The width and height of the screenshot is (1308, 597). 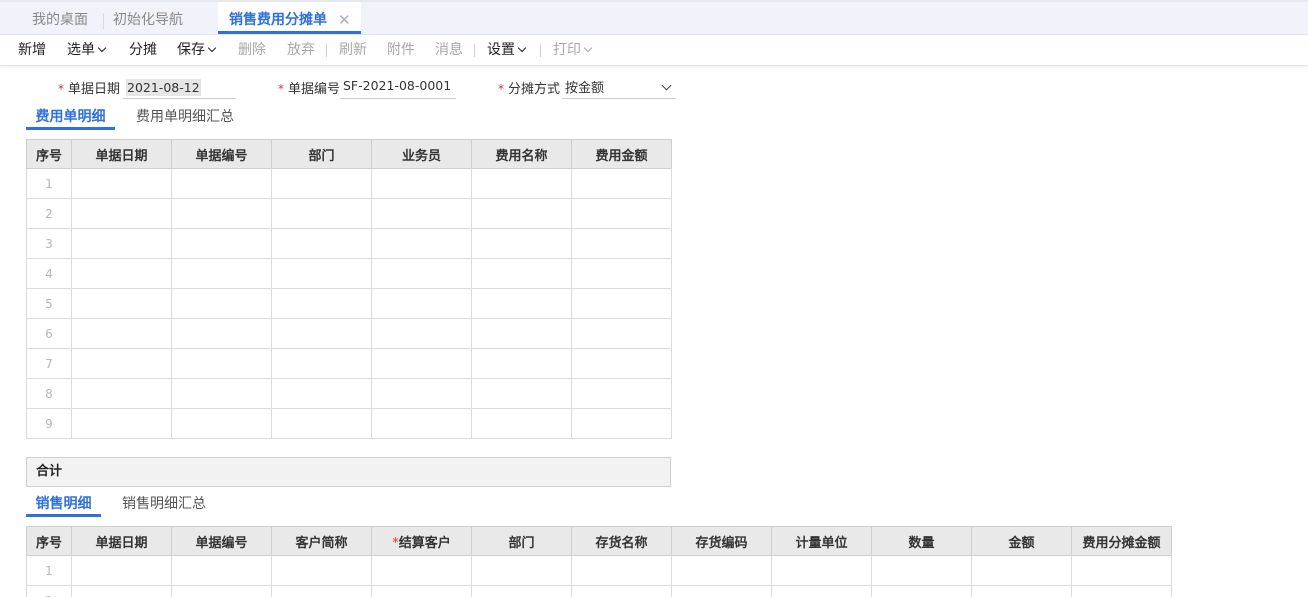 I want to click on expense-col-header: 单据日期, so click(x=121, y=154).